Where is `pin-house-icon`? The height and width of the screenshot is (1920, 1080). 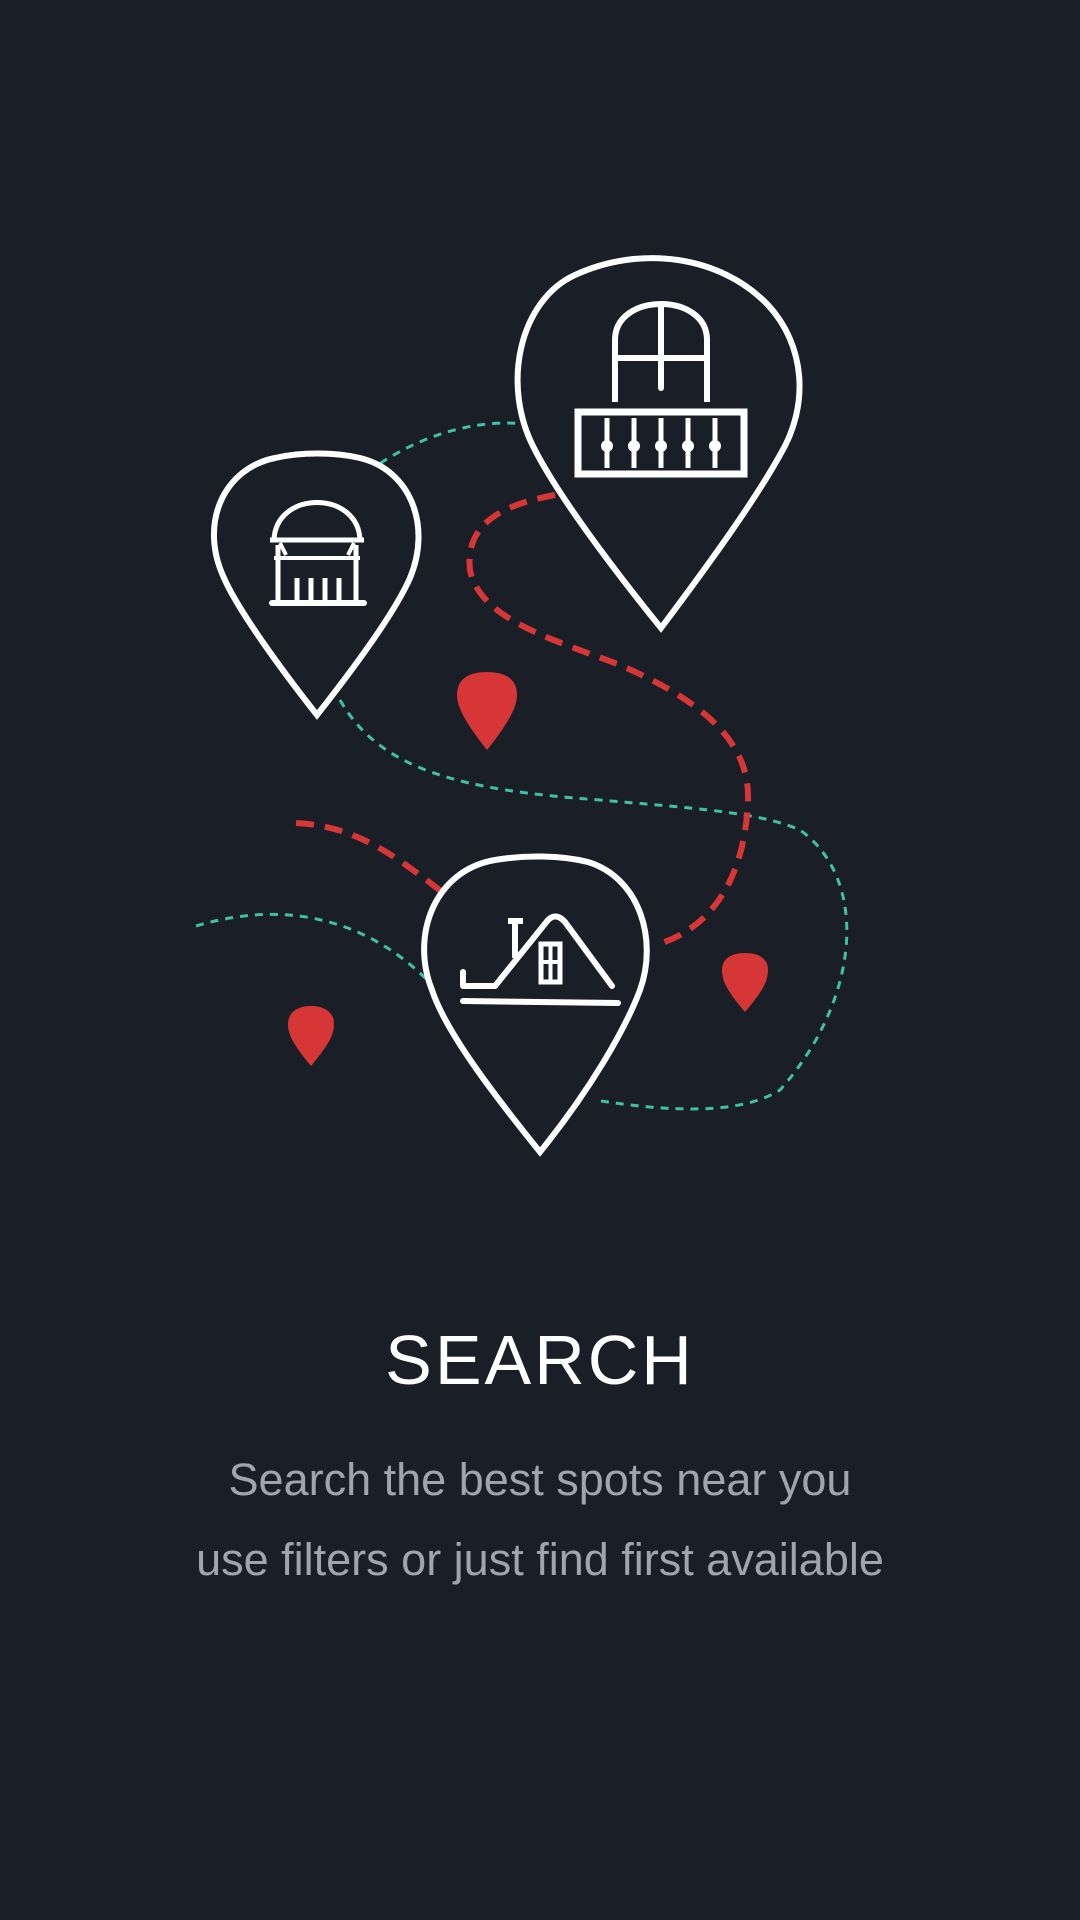 pin-house-icon is located at coordinates (535, 1005).